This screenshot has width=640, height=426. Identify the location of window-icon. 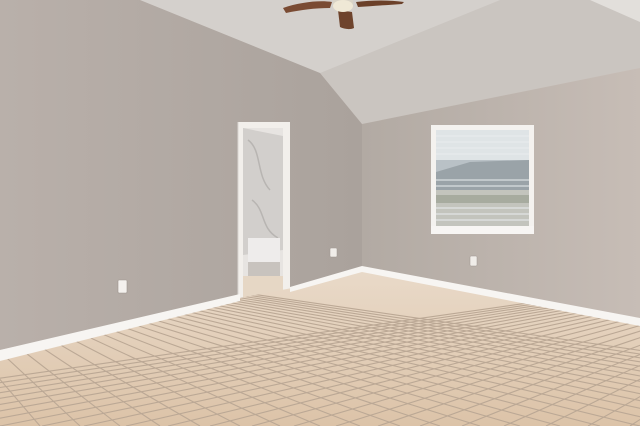
(482, 179).